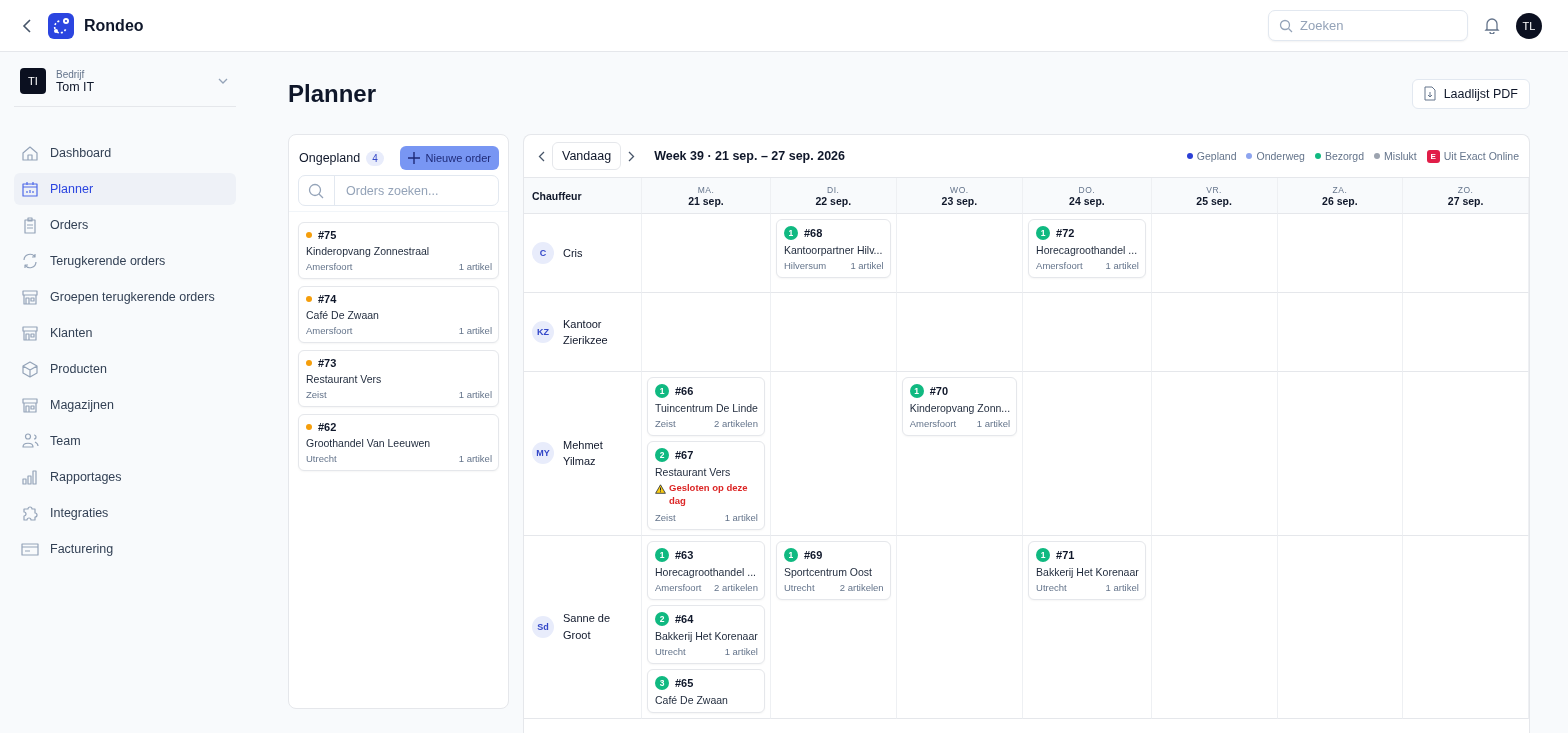  I want to click on order-card: 3 #65 Café De Zwaan, so click(706, 690).